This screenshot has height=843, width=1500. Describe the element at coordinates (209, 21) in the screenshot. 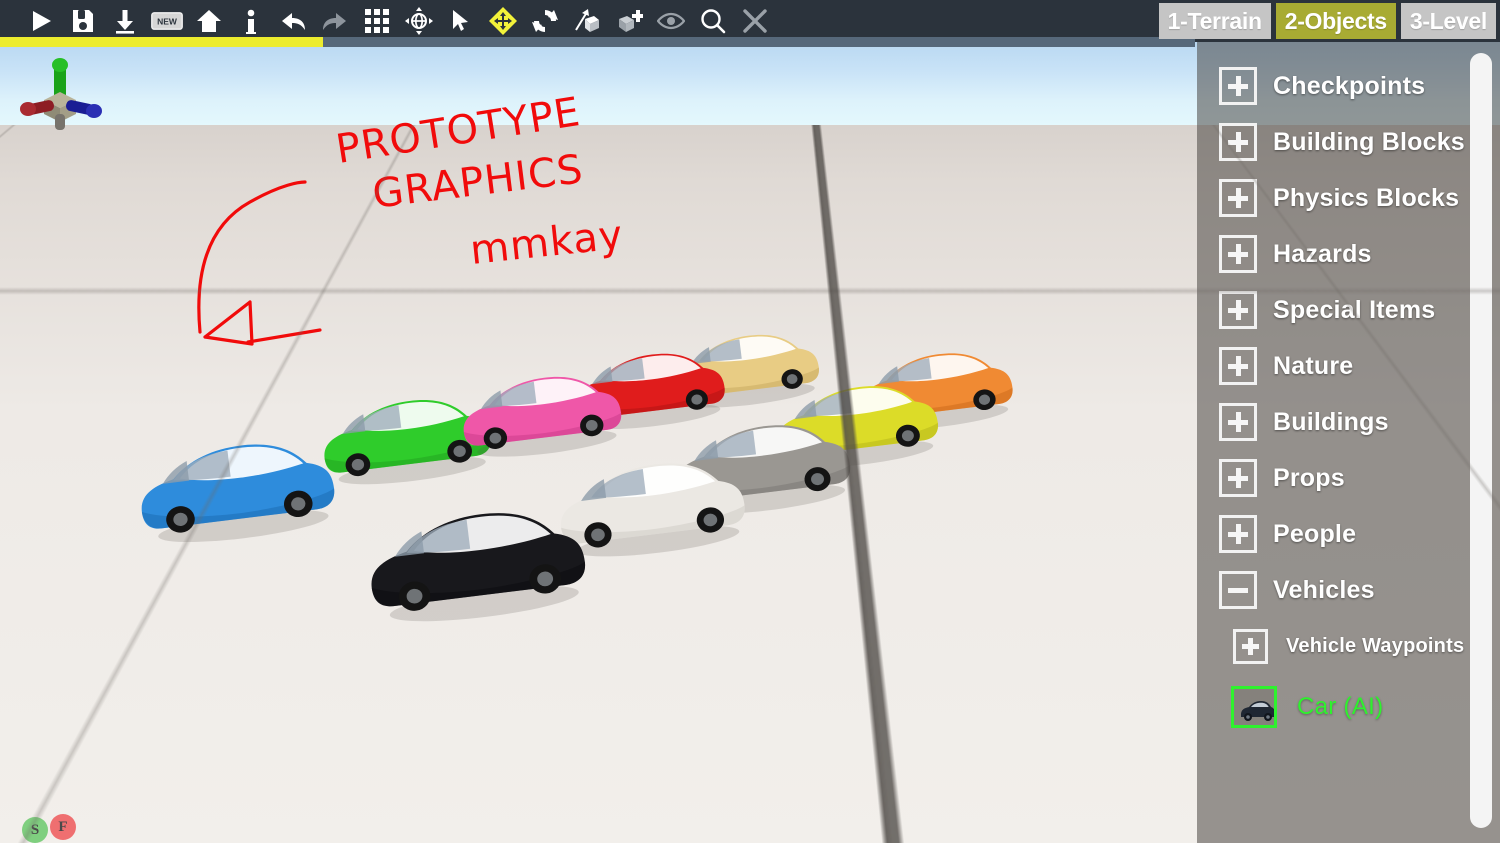

I see `home-icon` at that location.